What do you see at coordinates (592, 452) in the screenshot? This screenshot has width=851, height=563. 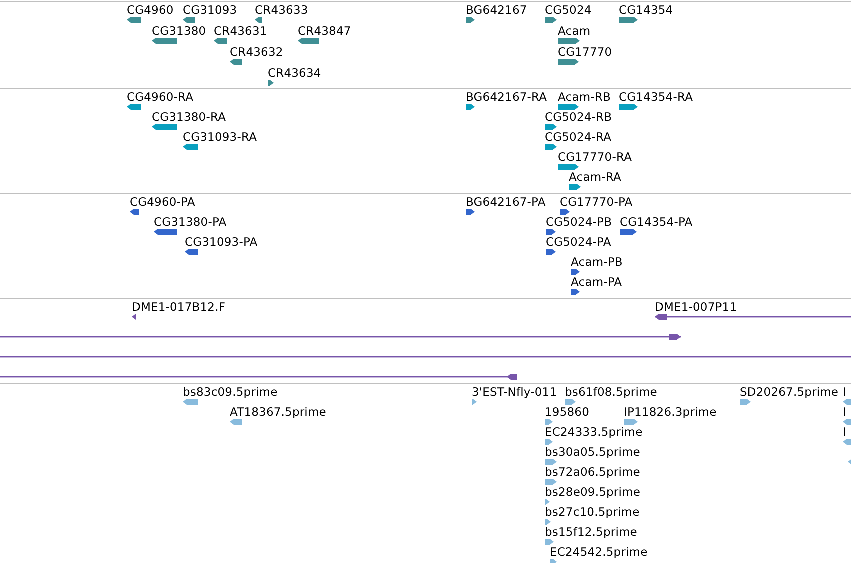 I see `feature-label: bs30a05.5prime` at bounding box center [592, 452].